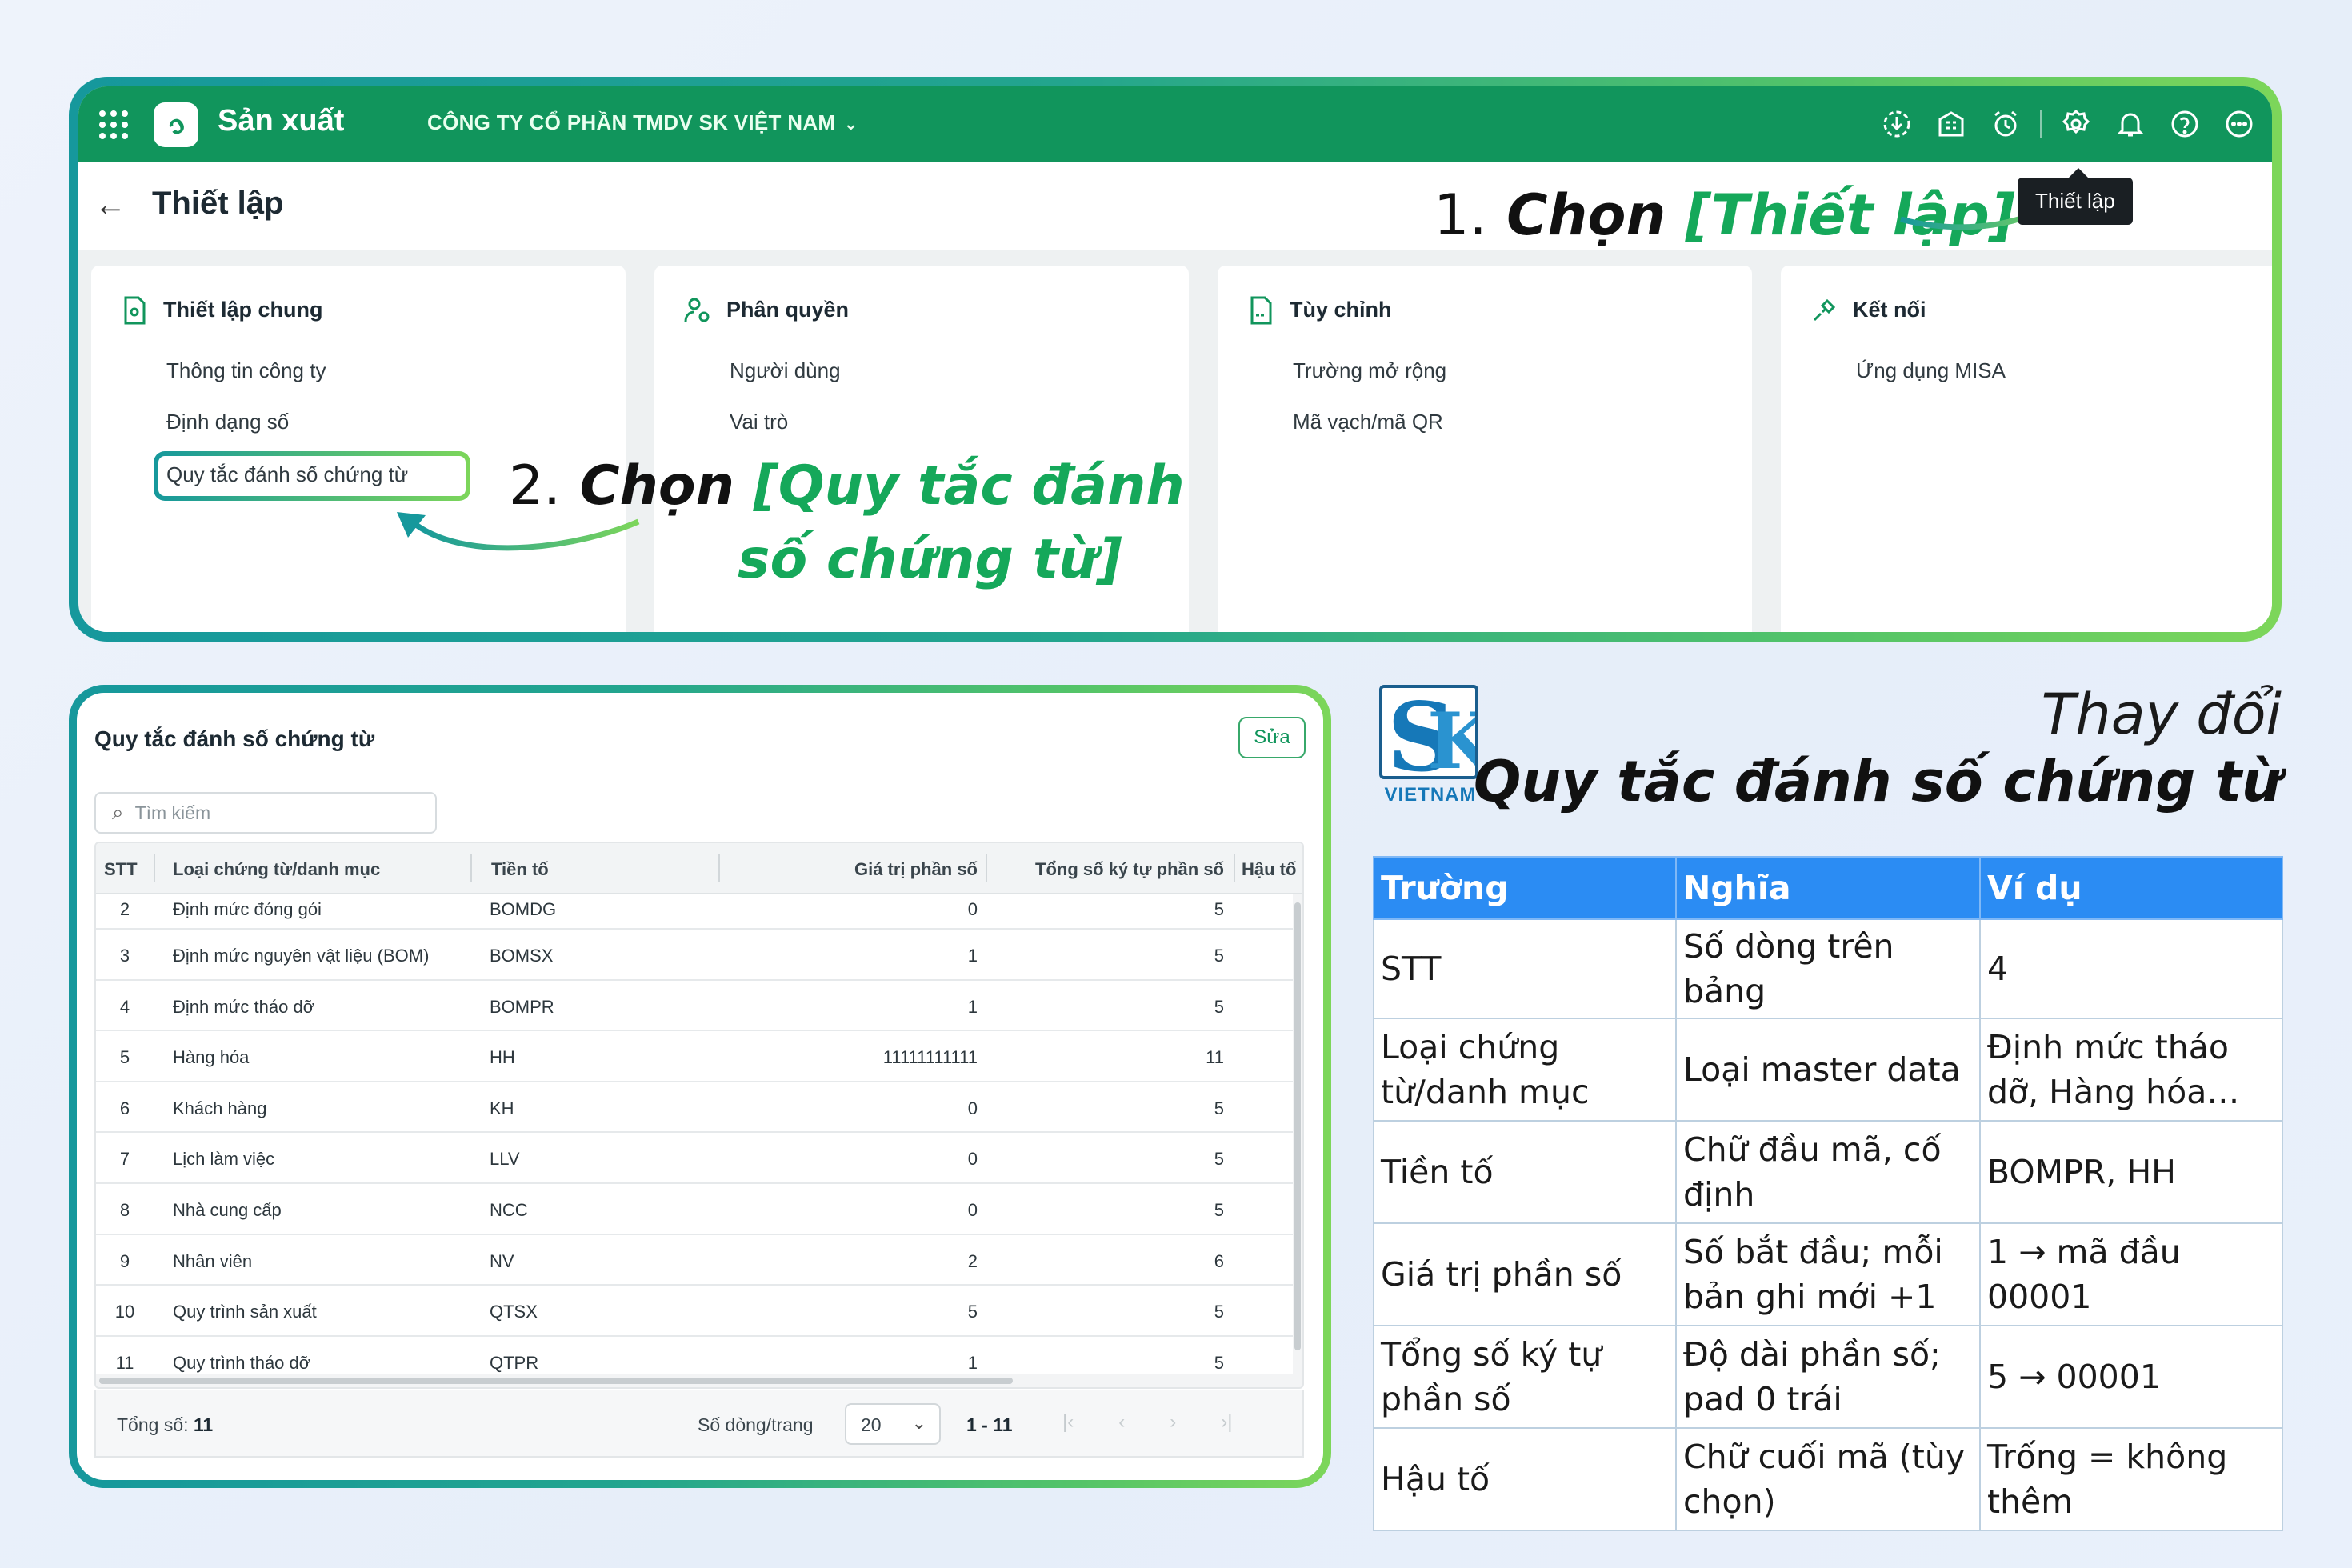 This screenshot has height=1568, width=2352. What do you see at coordinates (1525, 1070) in the screenshot?
I see `cell-field: Loại chứng từ/danh mục` at bounding box center [1525, 1070].